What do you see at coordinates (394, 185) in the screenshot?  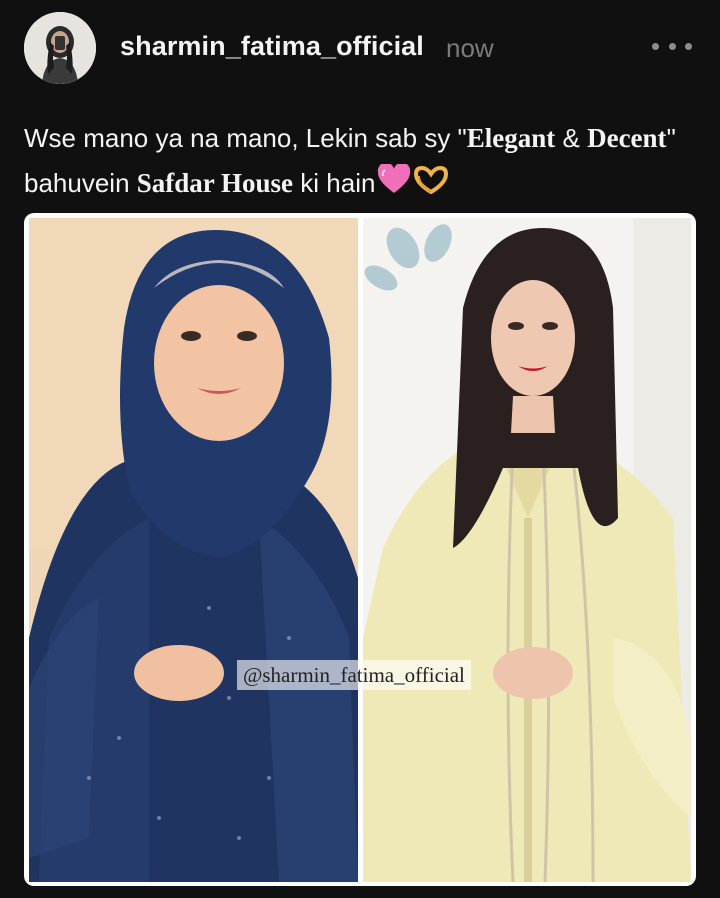 I see `pink-heart-icon` at bounding box center [394, 185].